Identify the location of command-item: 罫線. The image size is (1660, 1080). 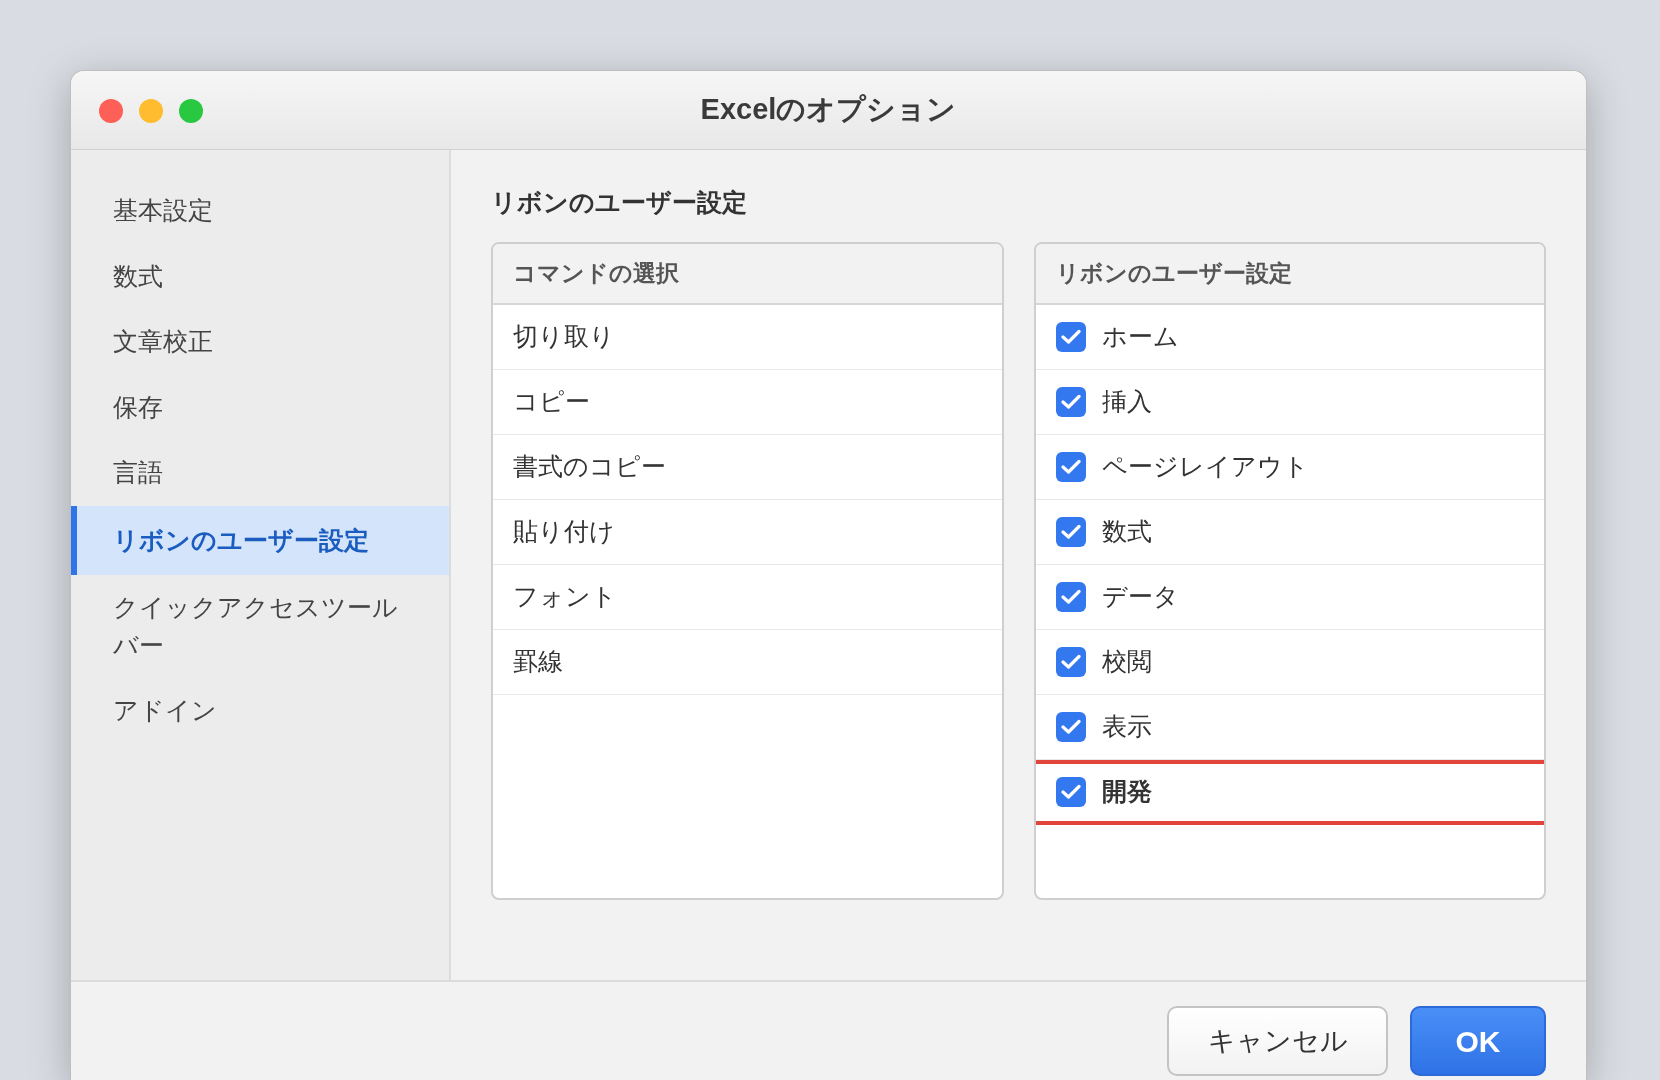
(747, 662).